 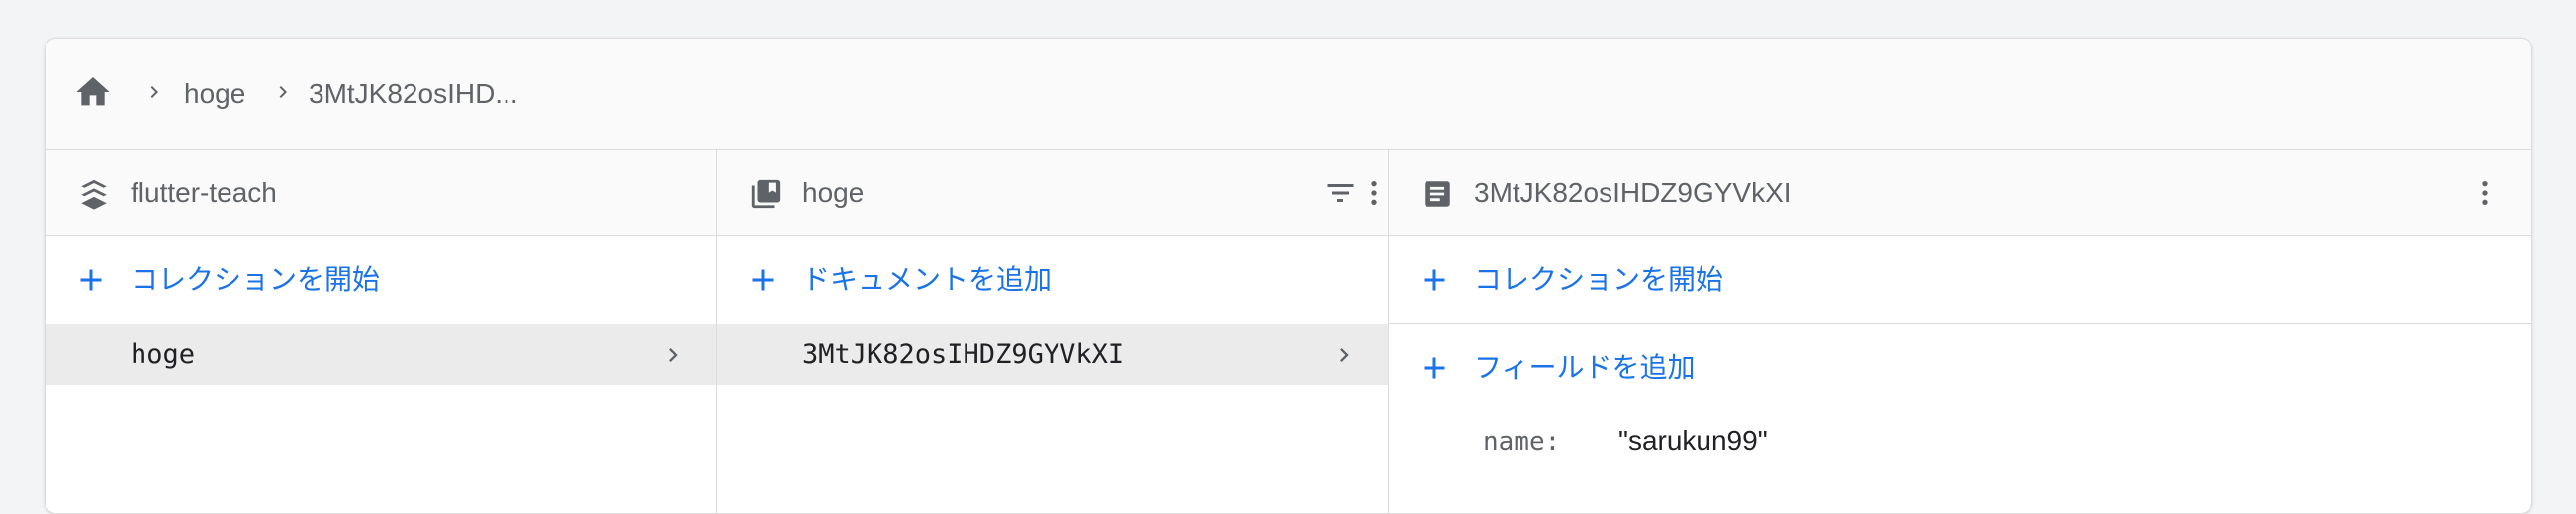 I want to click on add-field-label: フィールドを追加, so click(x=1585, y=367).